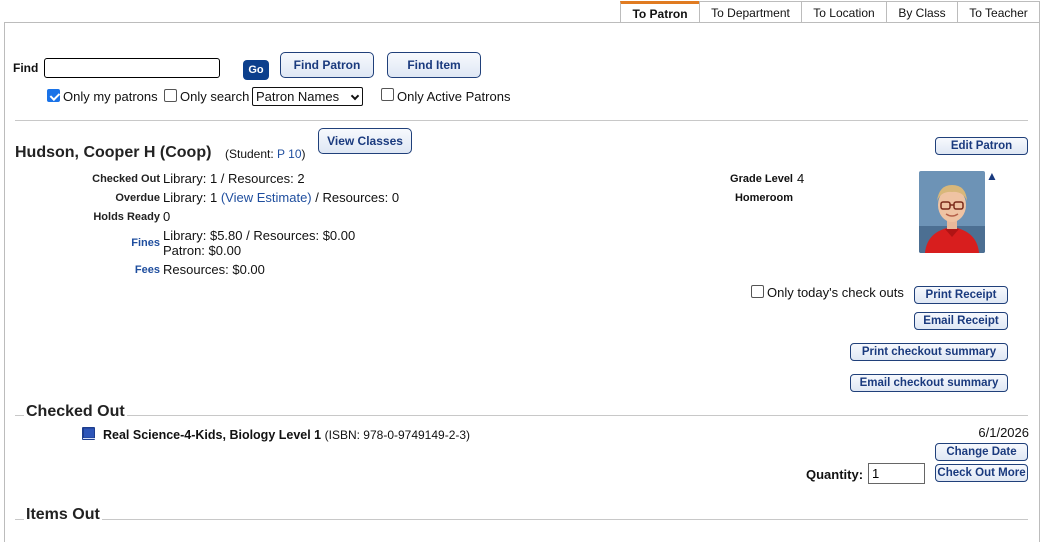  I want to click on tab-by-class: By Class, so click(922, 12).